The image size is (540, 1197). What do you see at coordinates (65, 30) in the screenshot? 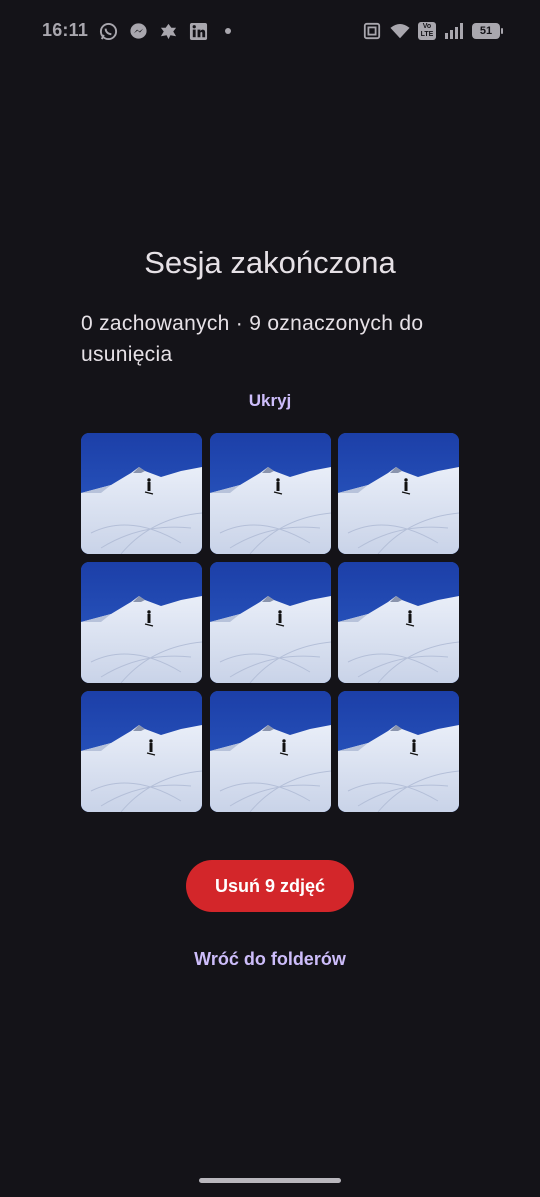
I see `status-time: 16:11` at bounding box center [65, 30].